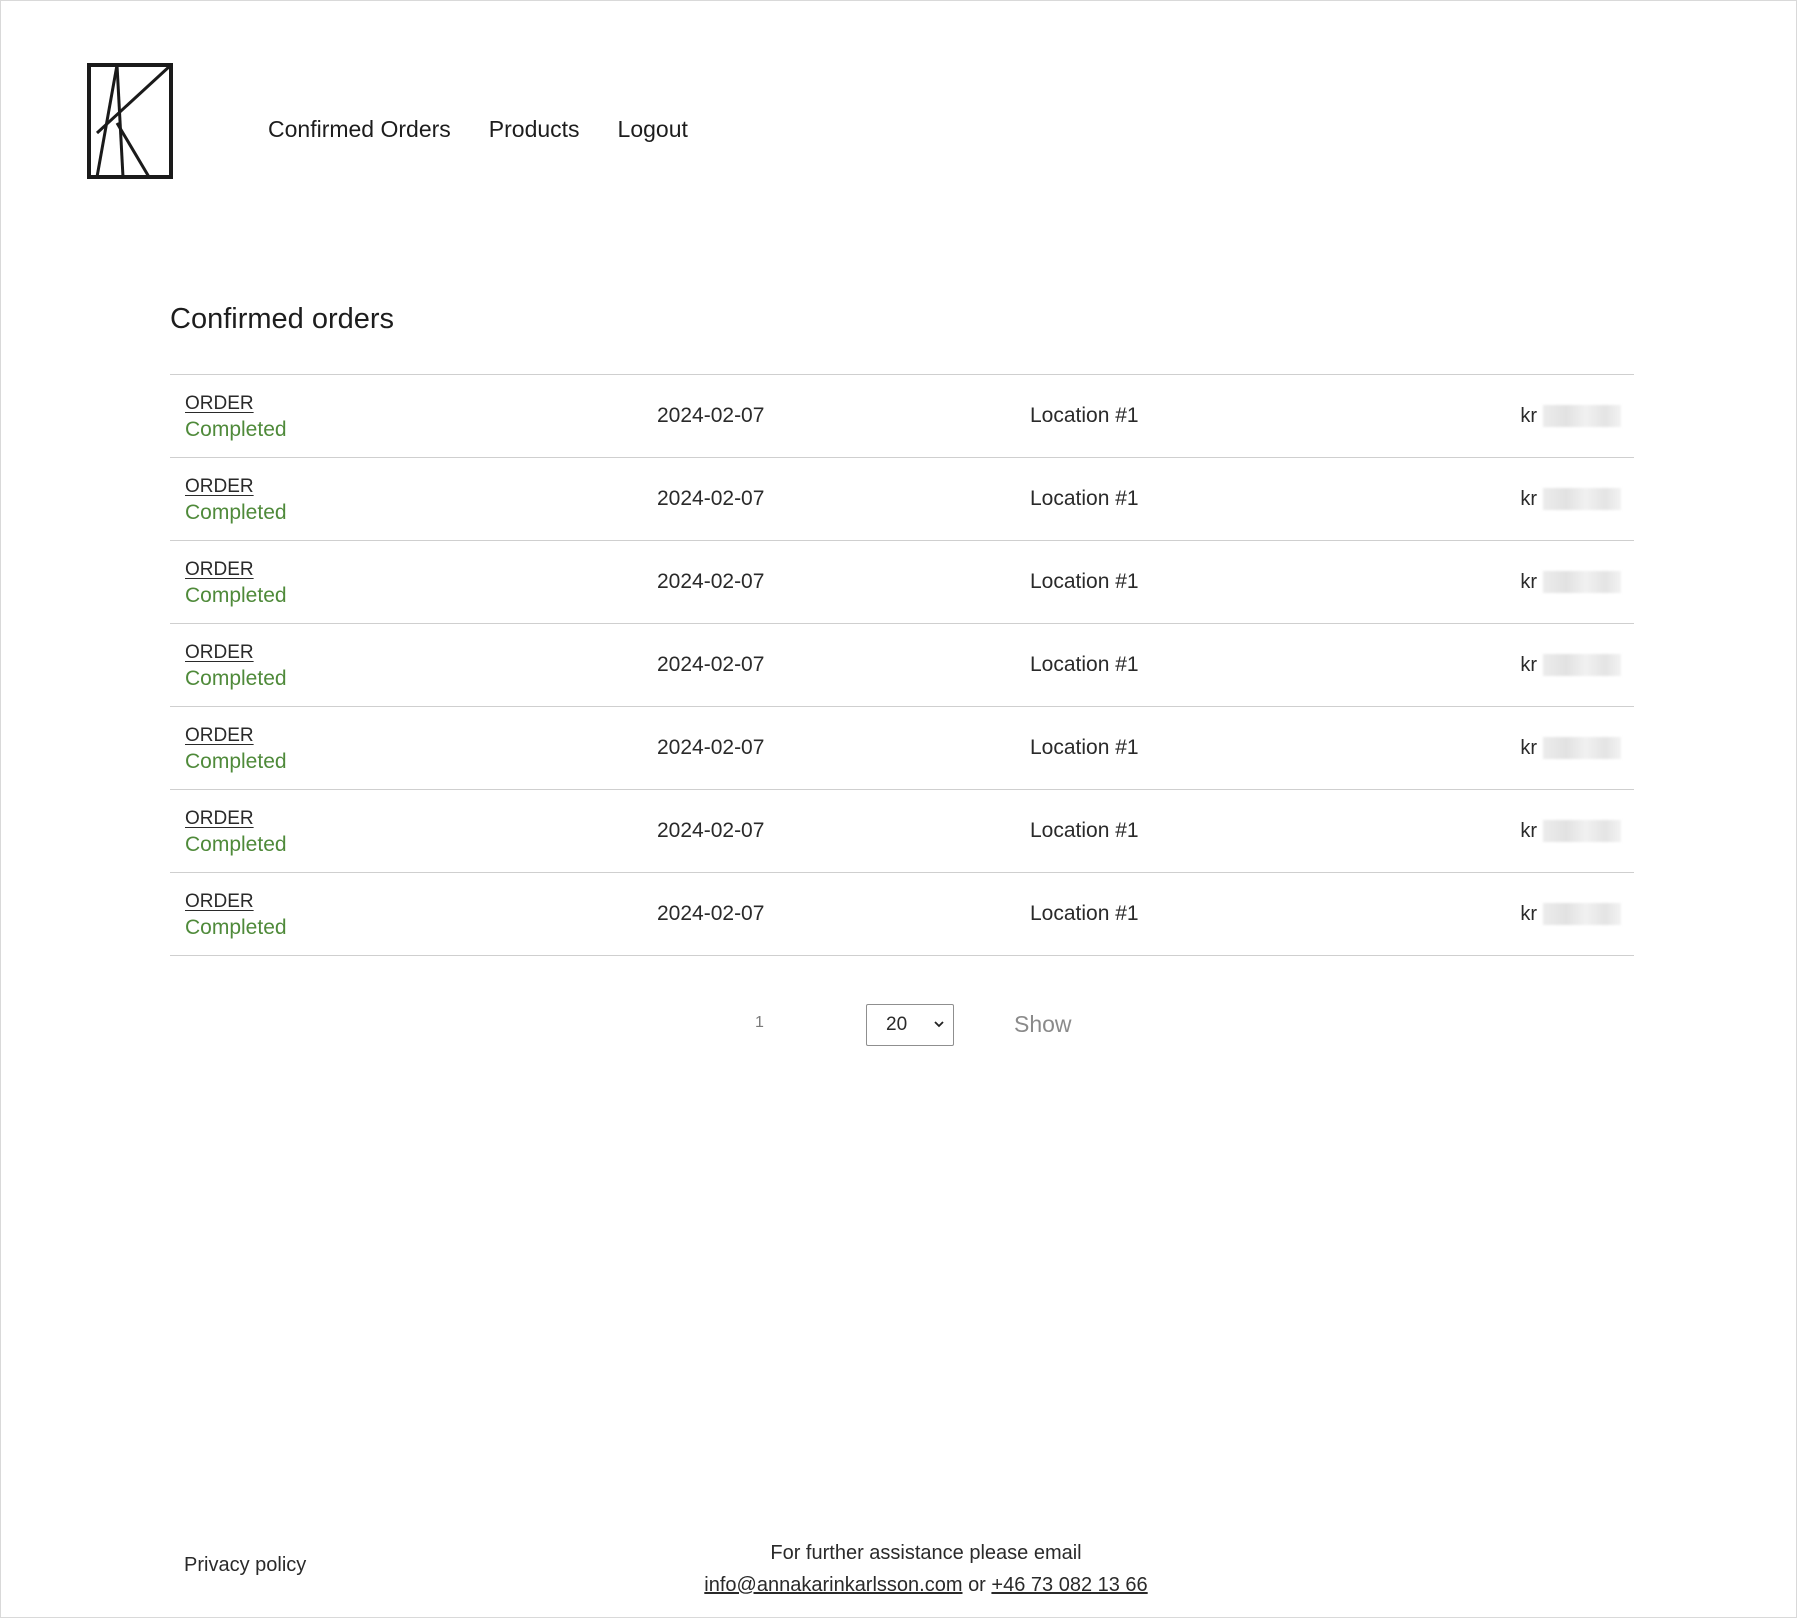 The width and height of the screenshot is (1797, 1618). I want to click on nav-products: Products, so click(534, 129).